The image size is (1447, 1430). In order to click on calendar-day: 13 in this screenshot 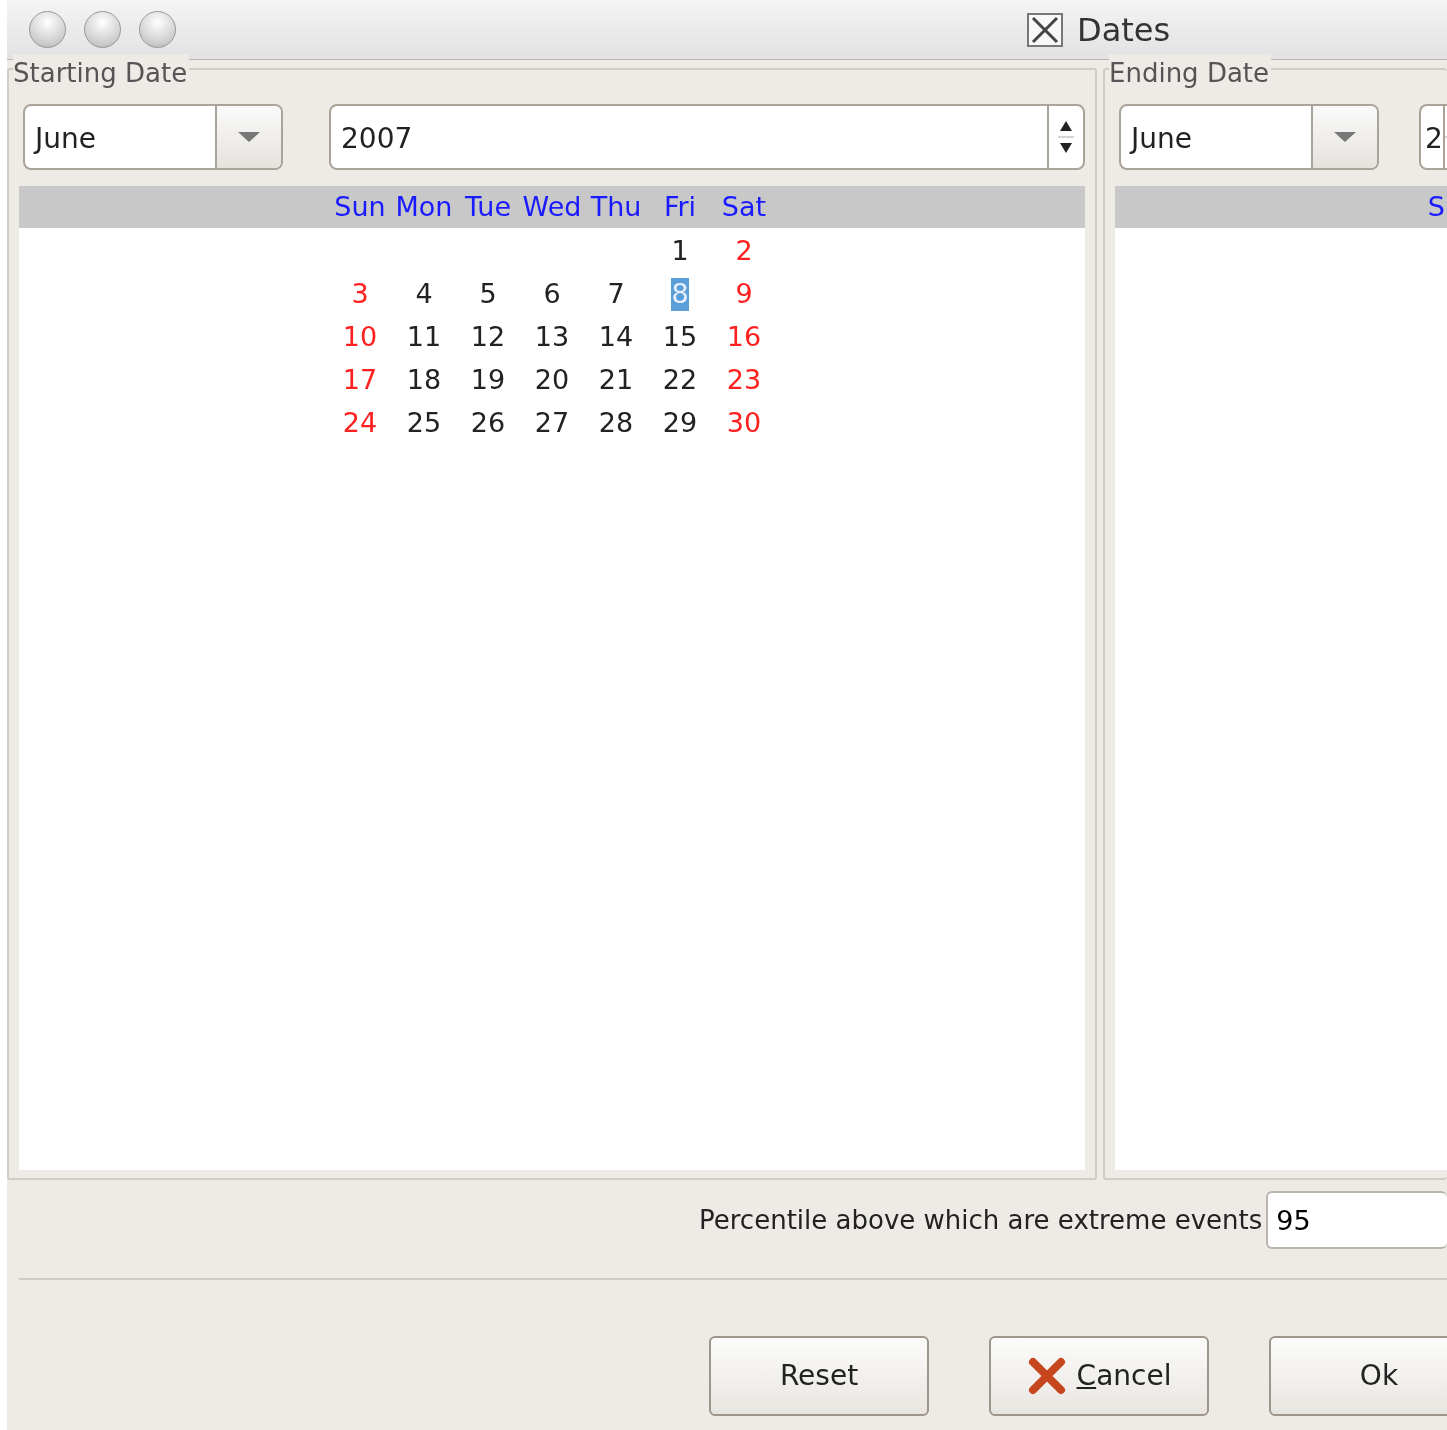, I will do `click(552, 337)`.